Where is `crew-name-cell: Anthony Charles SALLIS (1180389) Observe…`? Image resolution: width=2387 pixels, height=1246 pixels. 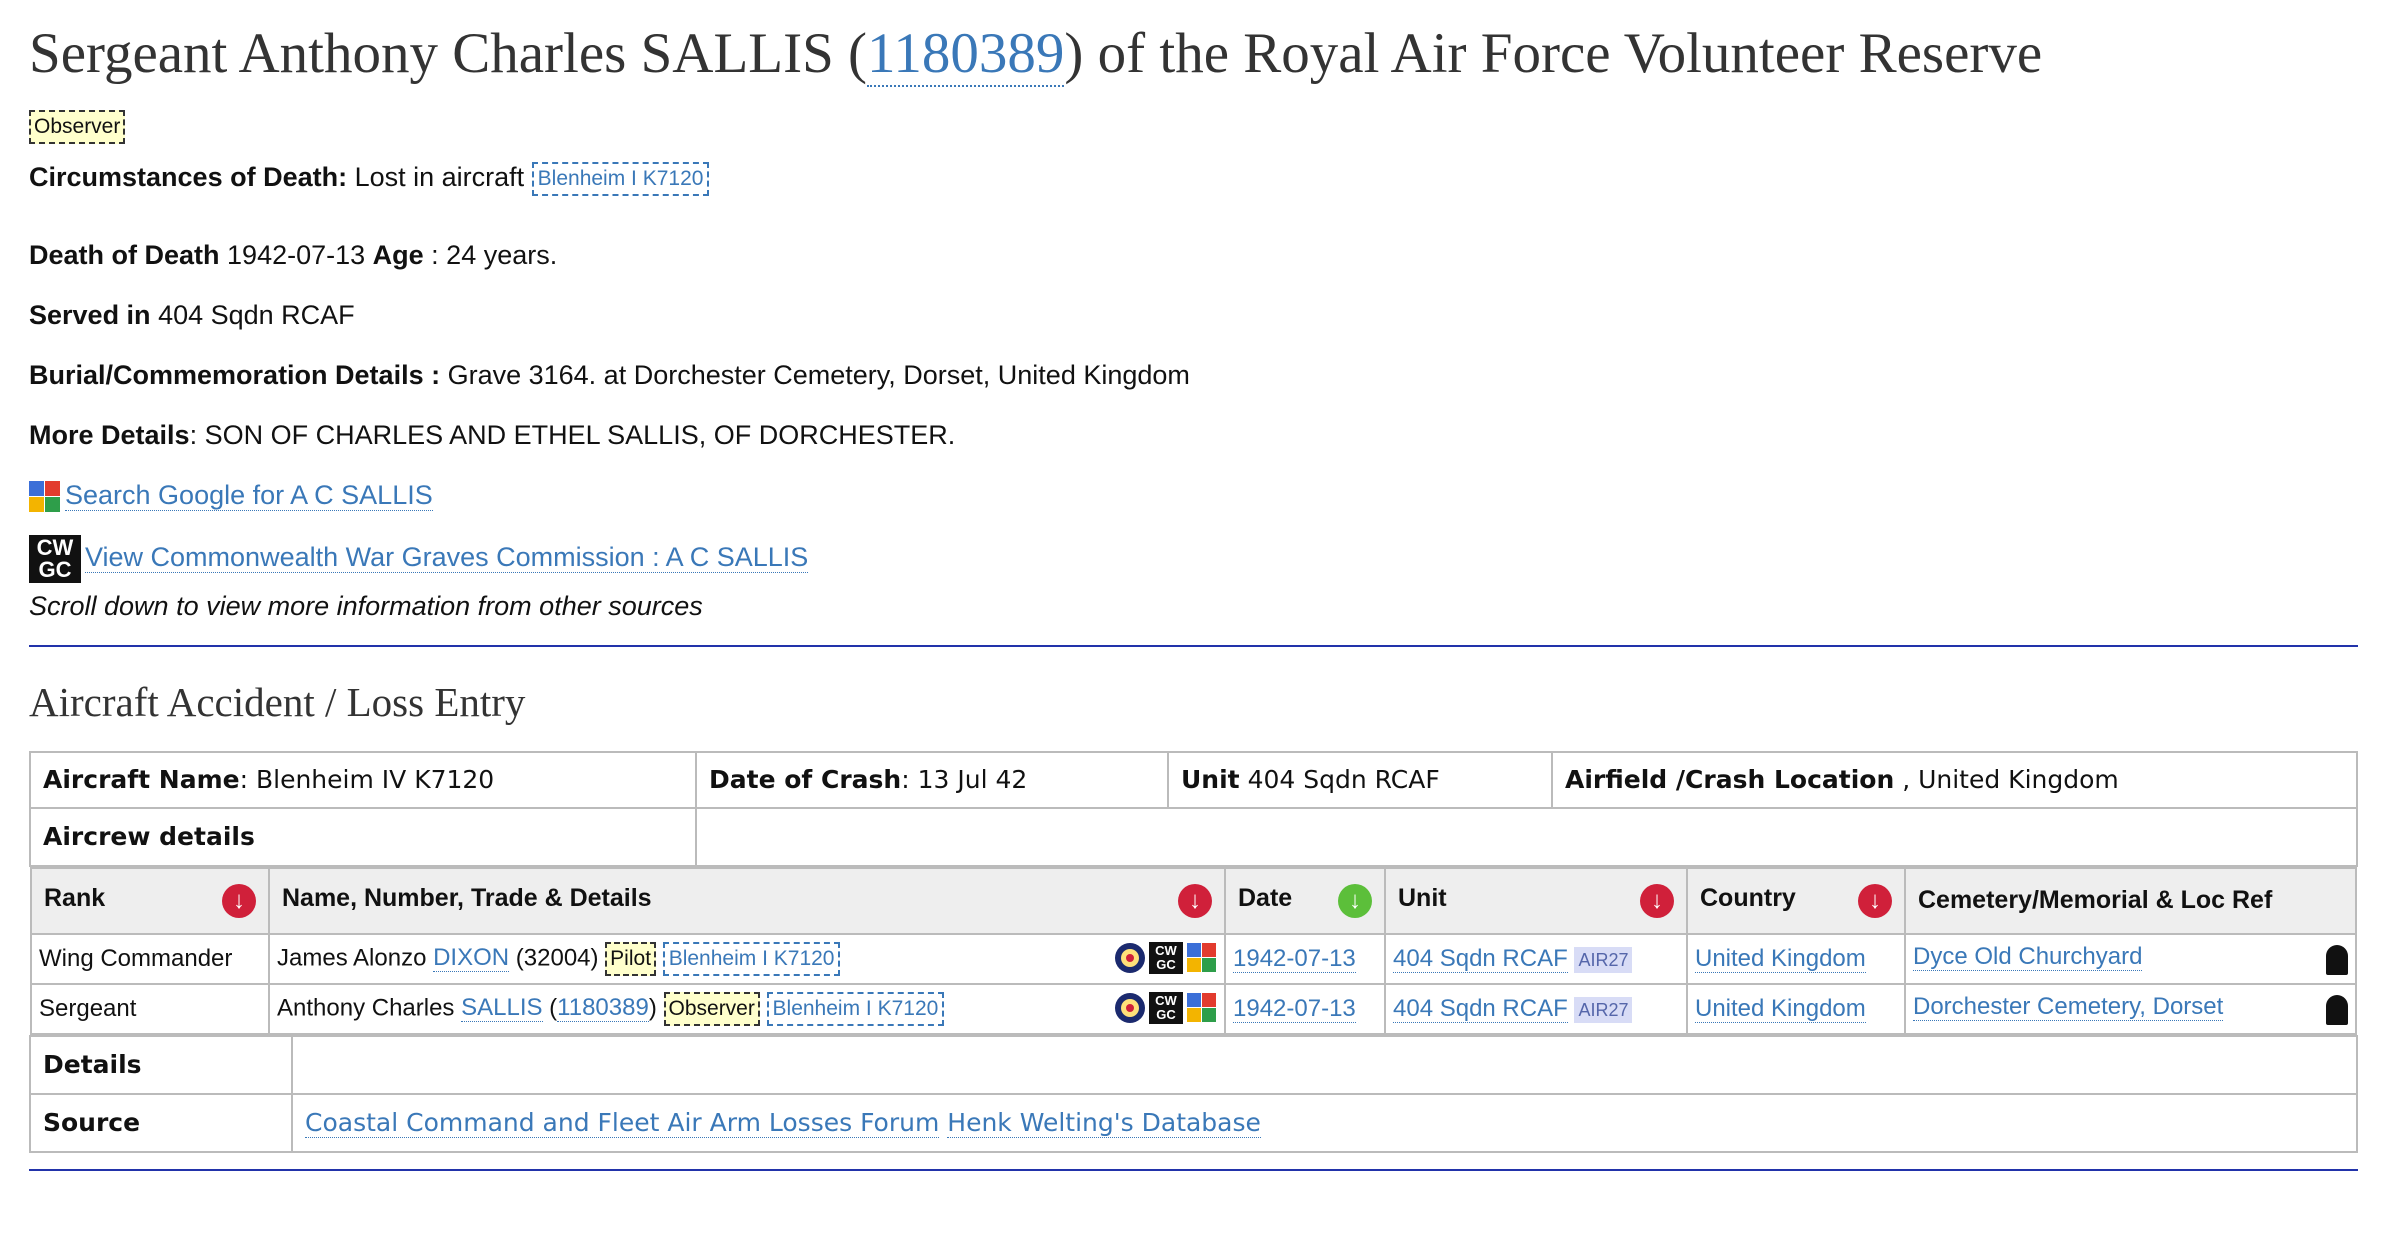 crew-name-cell: Anthony Charles SALLIS (1180389) Observe… is located at coordinates (747, 1008).